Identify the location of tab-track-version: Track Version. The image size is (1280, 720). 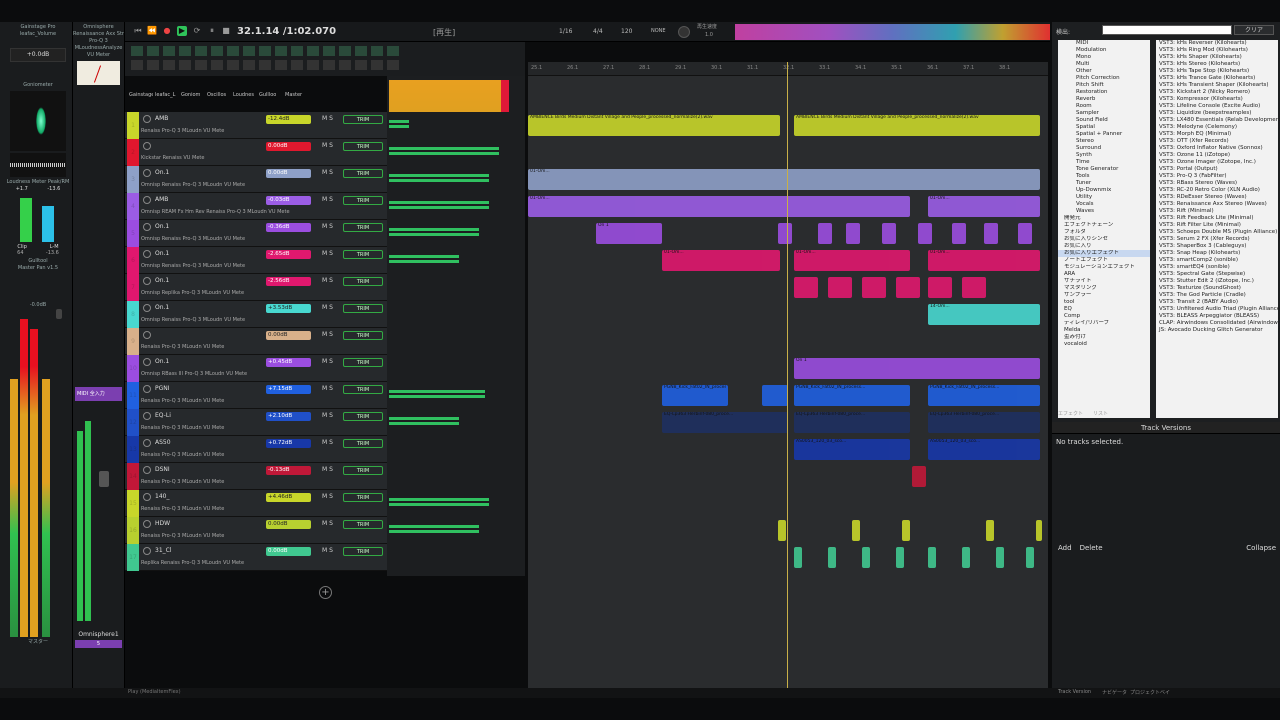
(1074, 692).